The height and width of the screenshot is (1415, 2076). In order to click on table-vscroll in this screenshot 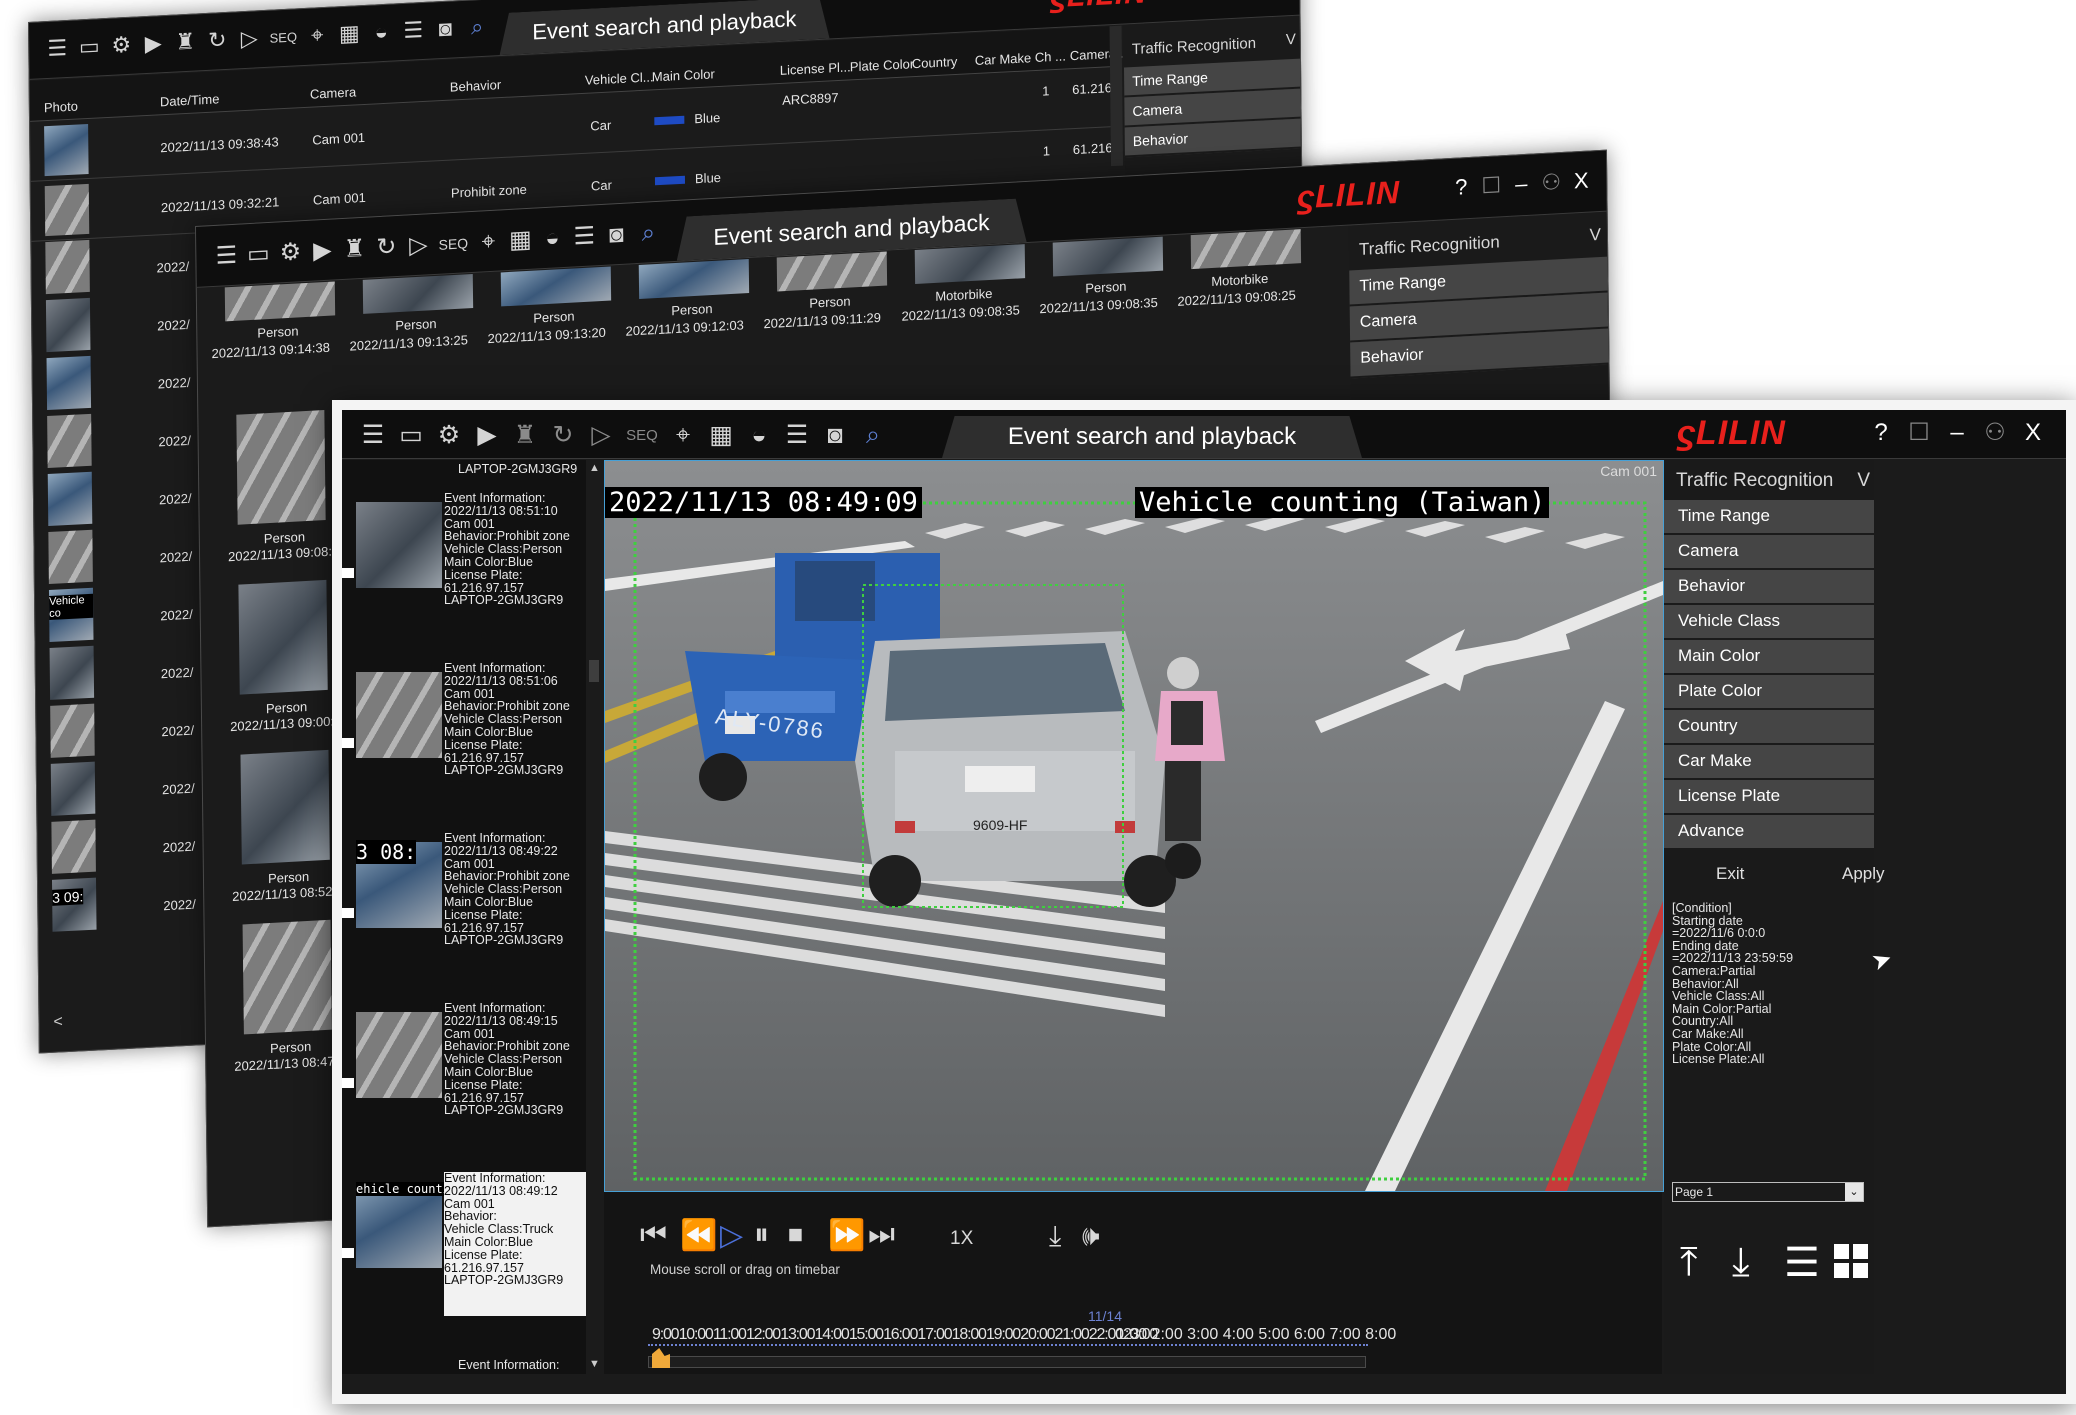, I will do `click(1116, 96)`.